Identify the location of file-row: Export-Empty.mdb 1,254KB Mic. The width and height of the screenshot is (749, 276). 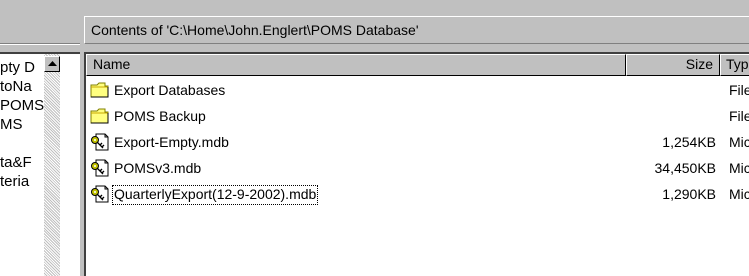
(417, 143).